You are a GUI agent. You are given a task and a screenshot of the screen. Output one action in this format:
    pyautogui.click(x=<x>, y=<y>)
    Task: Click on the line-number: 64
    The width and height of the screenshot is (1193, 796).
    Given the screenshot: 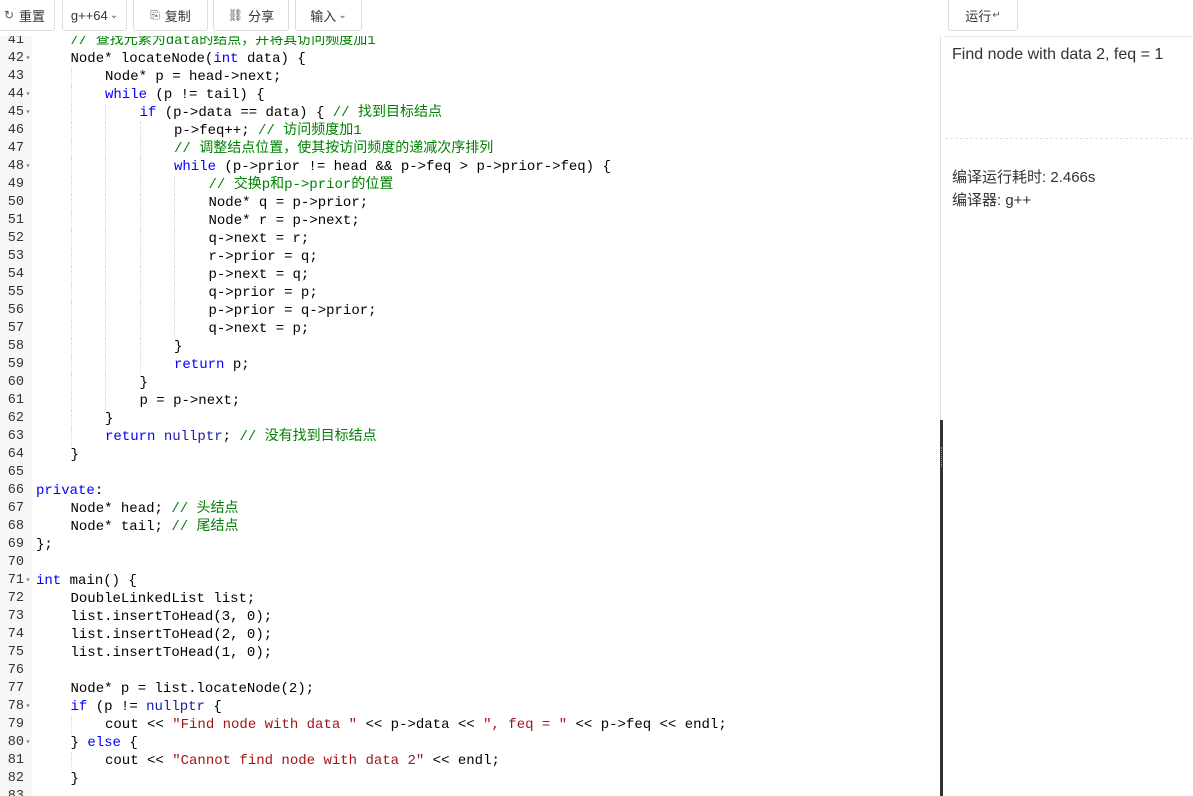 What is the action you would take?
    pyautogui.click(x=15, y=454)
    